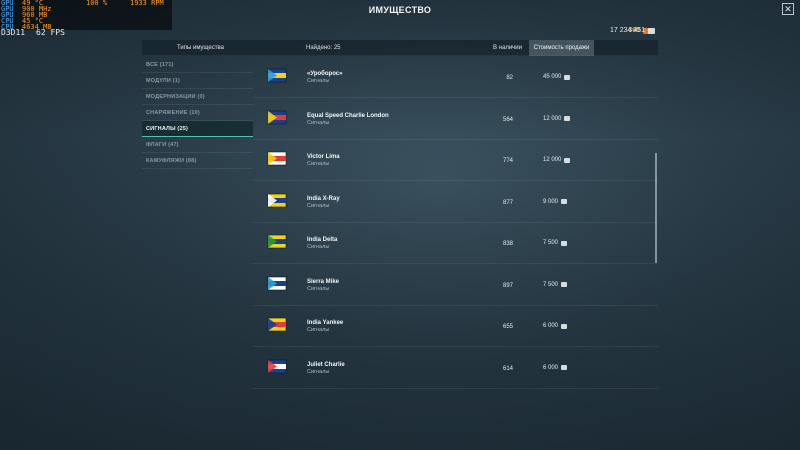 Image resolution: width=800 pixels, height=450 pixels. I want to click on item-name: «Уроборос», so click(325, 74).